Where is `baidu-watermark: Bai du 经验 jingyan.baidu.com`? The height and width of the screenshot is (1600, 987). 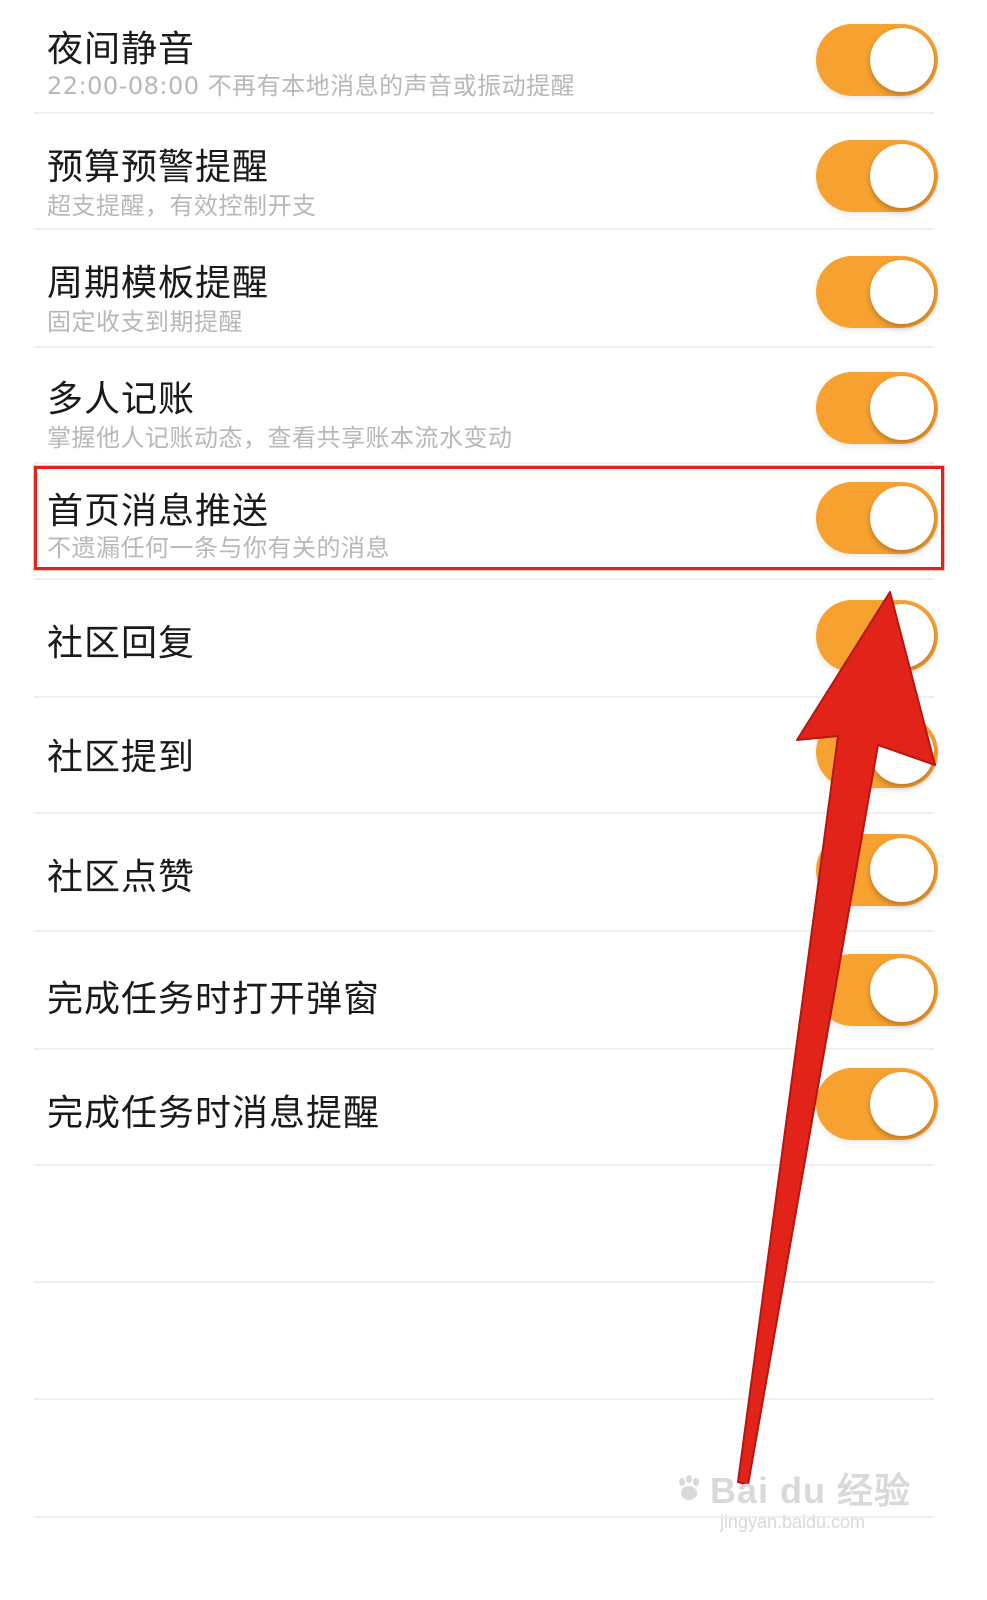
baidu-watermark: Bai du 经验 jingyan.baidu.com is located at coordinates (792, 1497).